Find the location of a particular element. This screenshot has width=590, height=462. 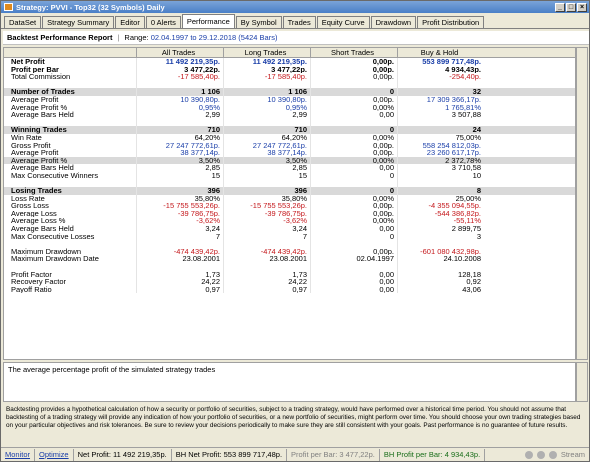

metric-value: 3 507,88 is located at coordinates (440, 115).